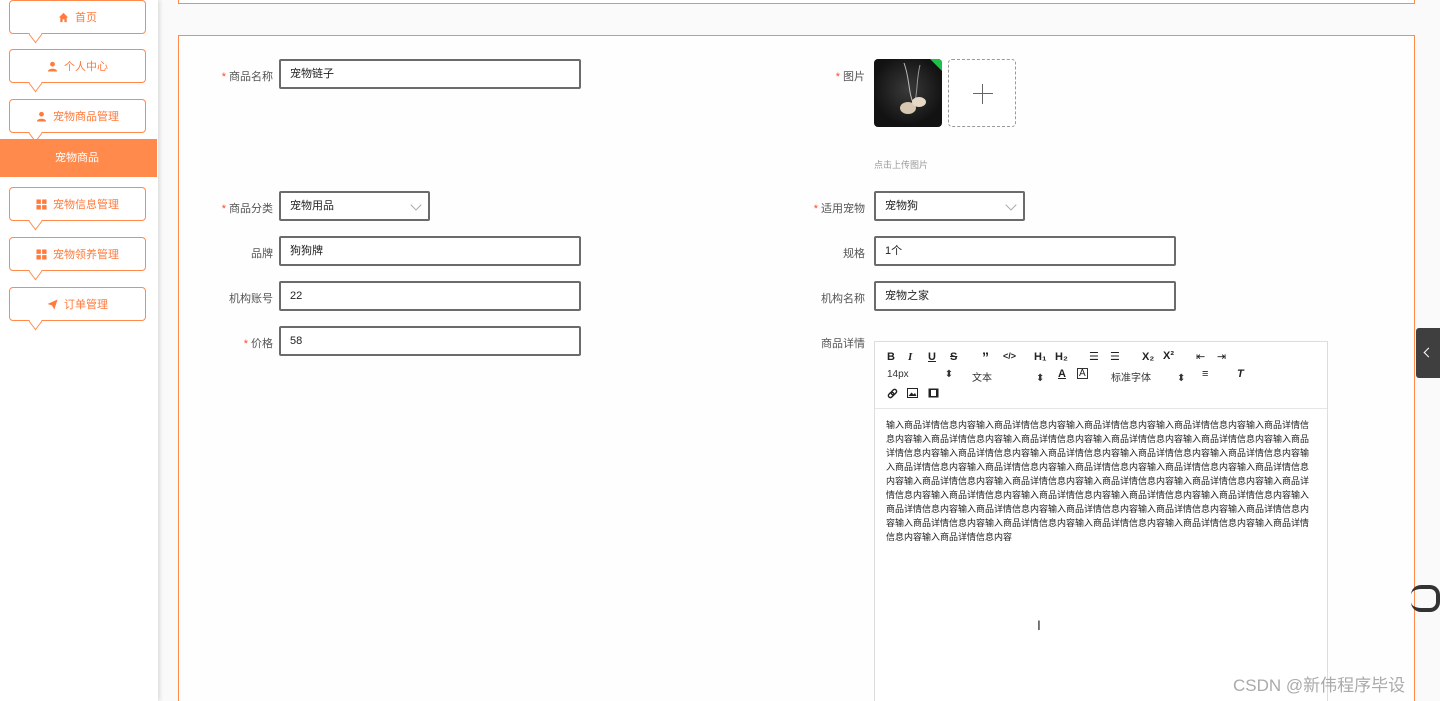  I want to click on sidebar-item-pet-info: 宠物信息管理, so click(77, 204).